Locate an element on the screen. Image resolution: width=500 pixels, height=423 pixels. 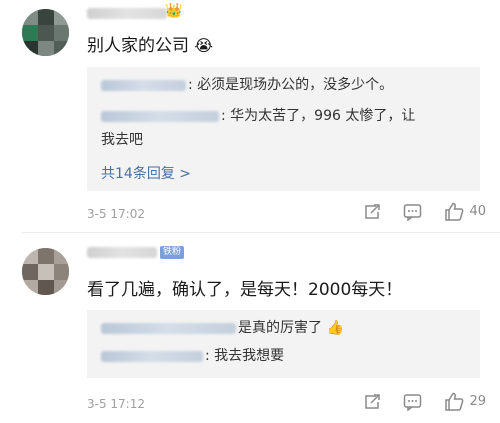
more-replies-link: 共14条回复 > is located at coordinates (146, 173).